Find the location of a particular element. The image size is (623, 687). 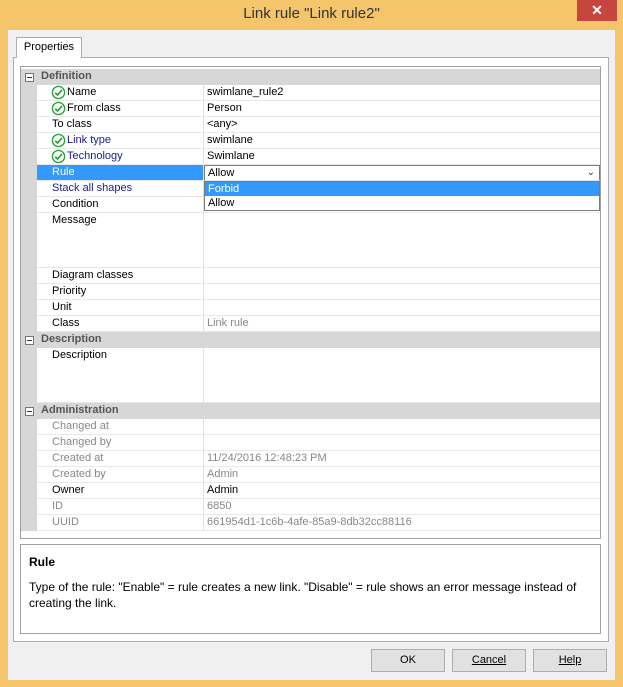

prop-label-text: Link type is located at coordinates (89, 140).